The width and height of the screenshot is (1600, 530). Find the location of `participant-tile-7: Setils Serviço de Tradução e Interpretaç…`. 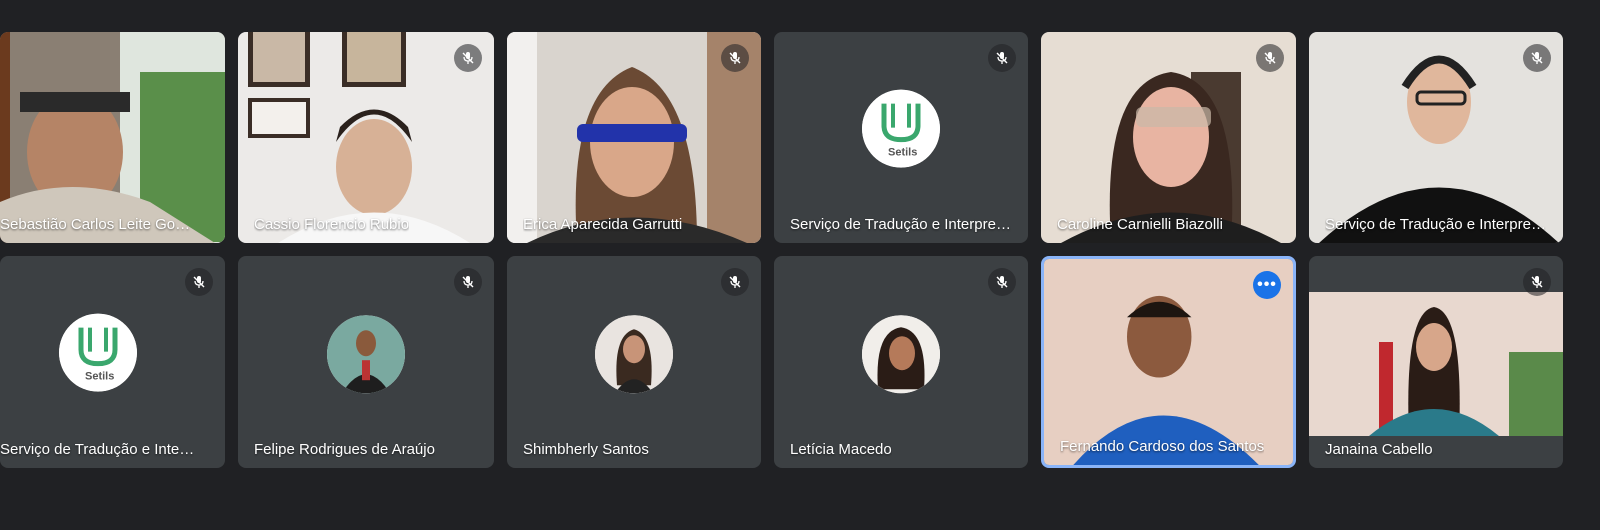

participant-tile-7: Setils Serviço de Tradução e Interpretaç… is located at coordinates (112, 362).